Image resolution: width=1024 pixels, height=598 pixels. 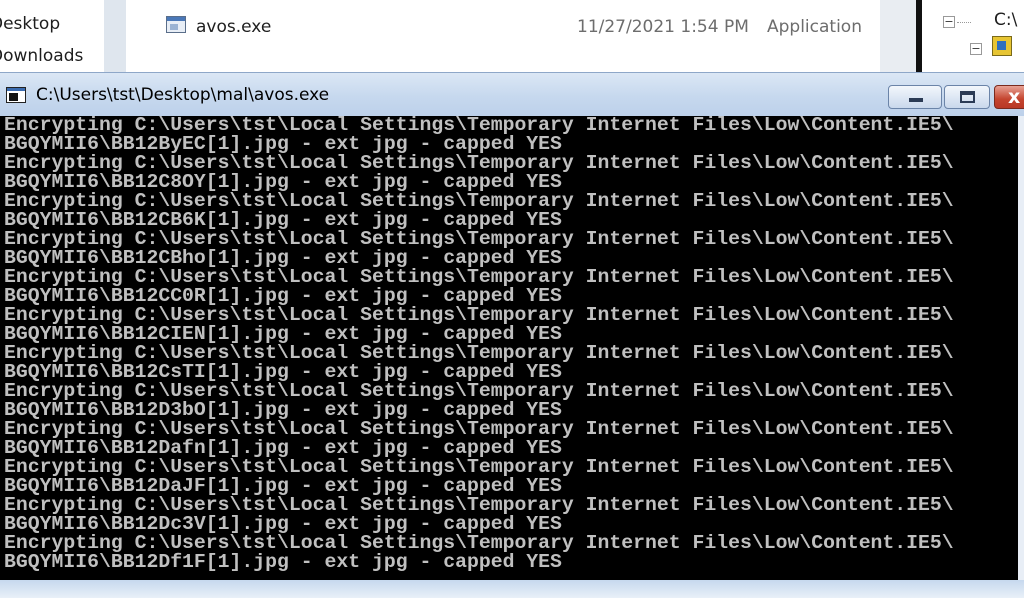 I want to click on maximize-button, so click(x=967, y=97).